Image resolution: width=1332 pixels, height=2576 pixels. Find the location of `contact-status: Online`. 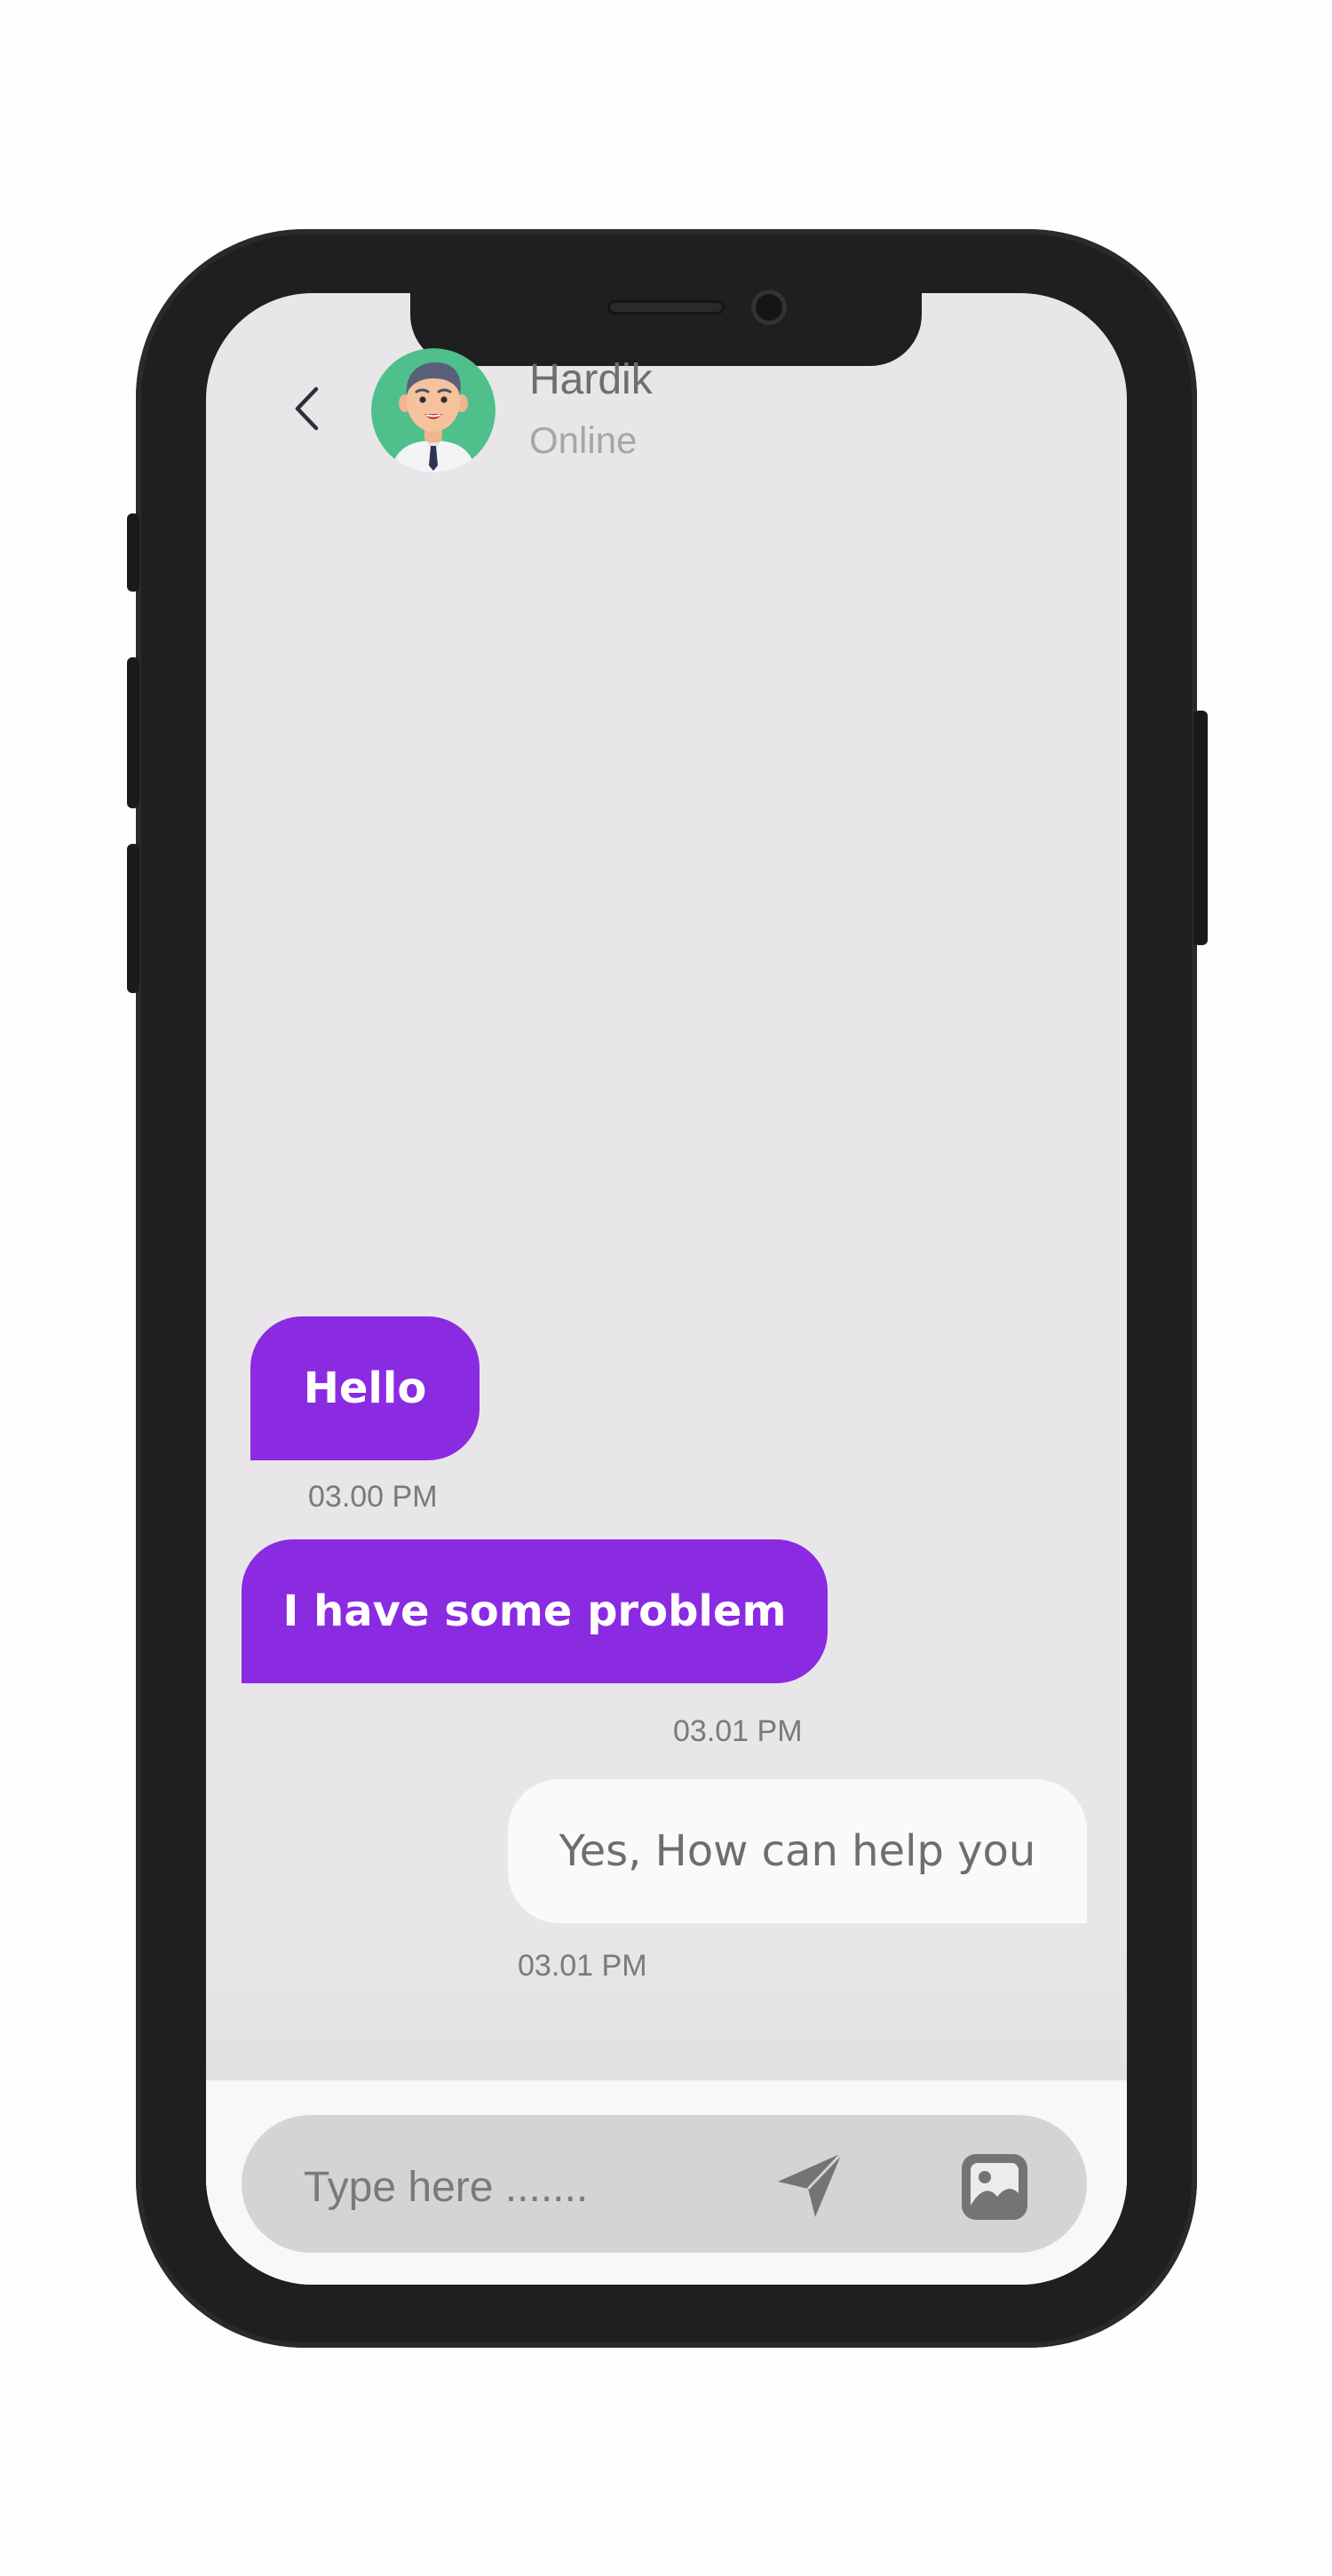

contact-status: Online is located at coordinates (583, 440).